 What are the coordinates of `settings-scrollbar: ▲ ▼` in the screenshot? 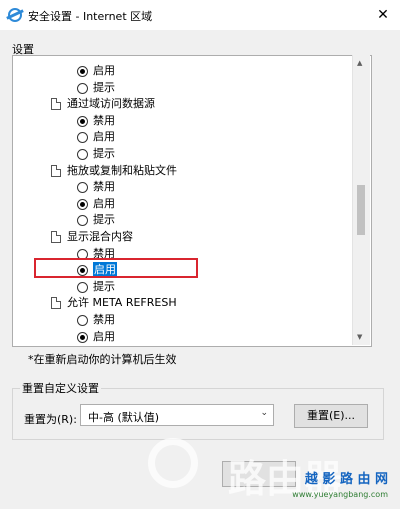 It's located at (361, 200).